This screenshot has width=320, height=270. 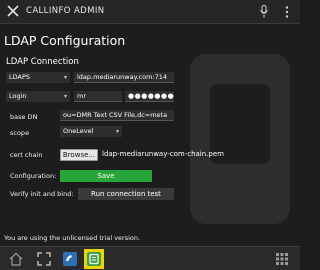 I want to click on cert-chain-label: cert chain, so click(x=26, y=155).